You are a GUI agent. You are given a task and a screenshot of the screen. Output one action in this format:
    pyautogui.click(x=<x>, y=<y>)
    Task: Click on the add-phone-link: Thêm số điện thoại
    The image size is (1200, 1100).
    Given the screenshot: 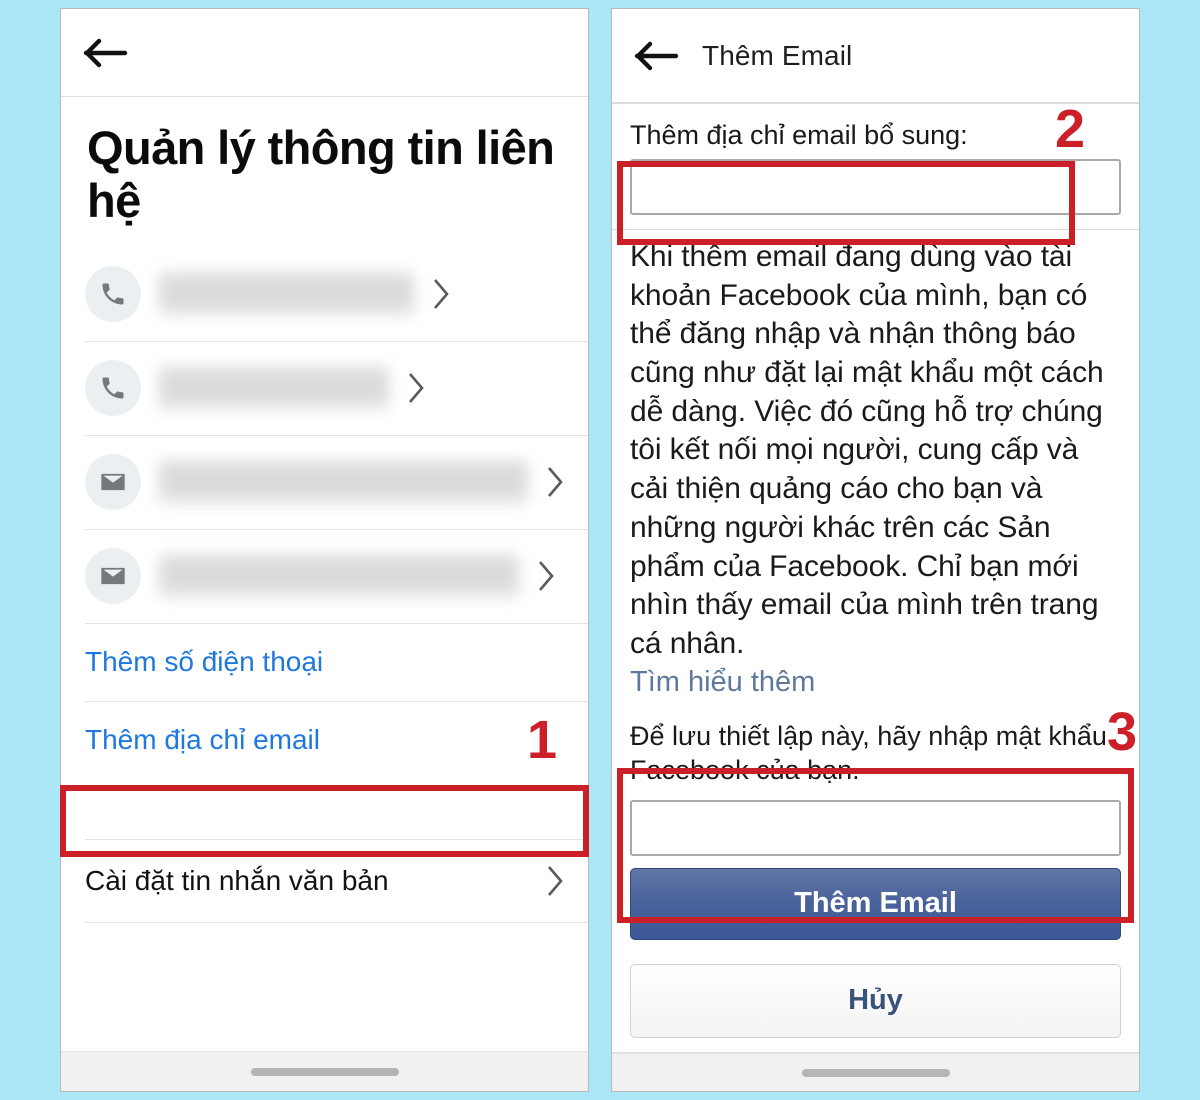 What is the action you would take?
    pyautogui.click(x=324, y=662)
    